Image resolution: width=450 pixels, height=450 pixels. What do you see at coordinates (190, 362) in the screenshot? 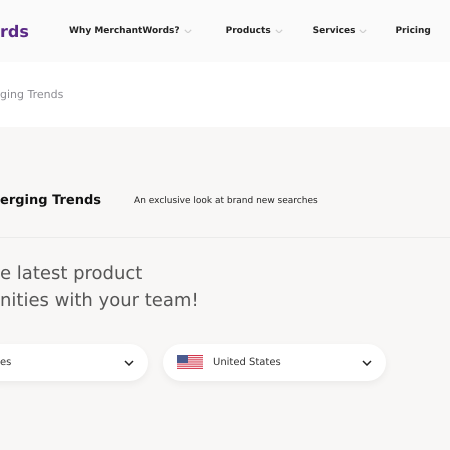
I see `flag-icon` at bounding box center [190, 362].